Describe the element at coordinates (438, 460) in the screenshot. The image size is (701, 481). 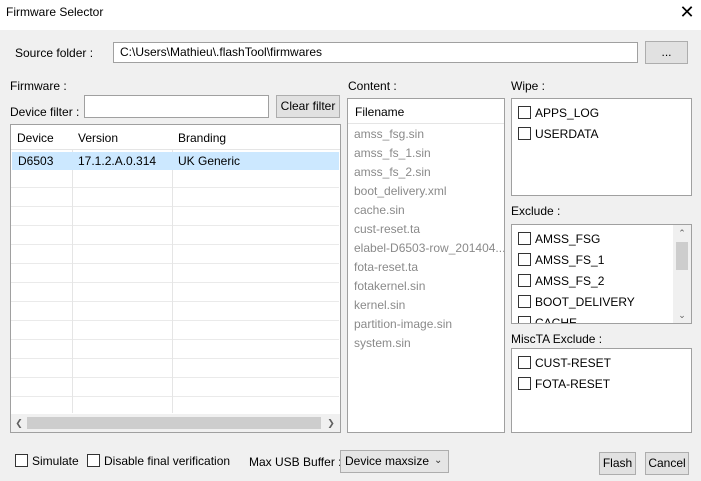
I see `chevron-down-icon: ⌄` at that location.